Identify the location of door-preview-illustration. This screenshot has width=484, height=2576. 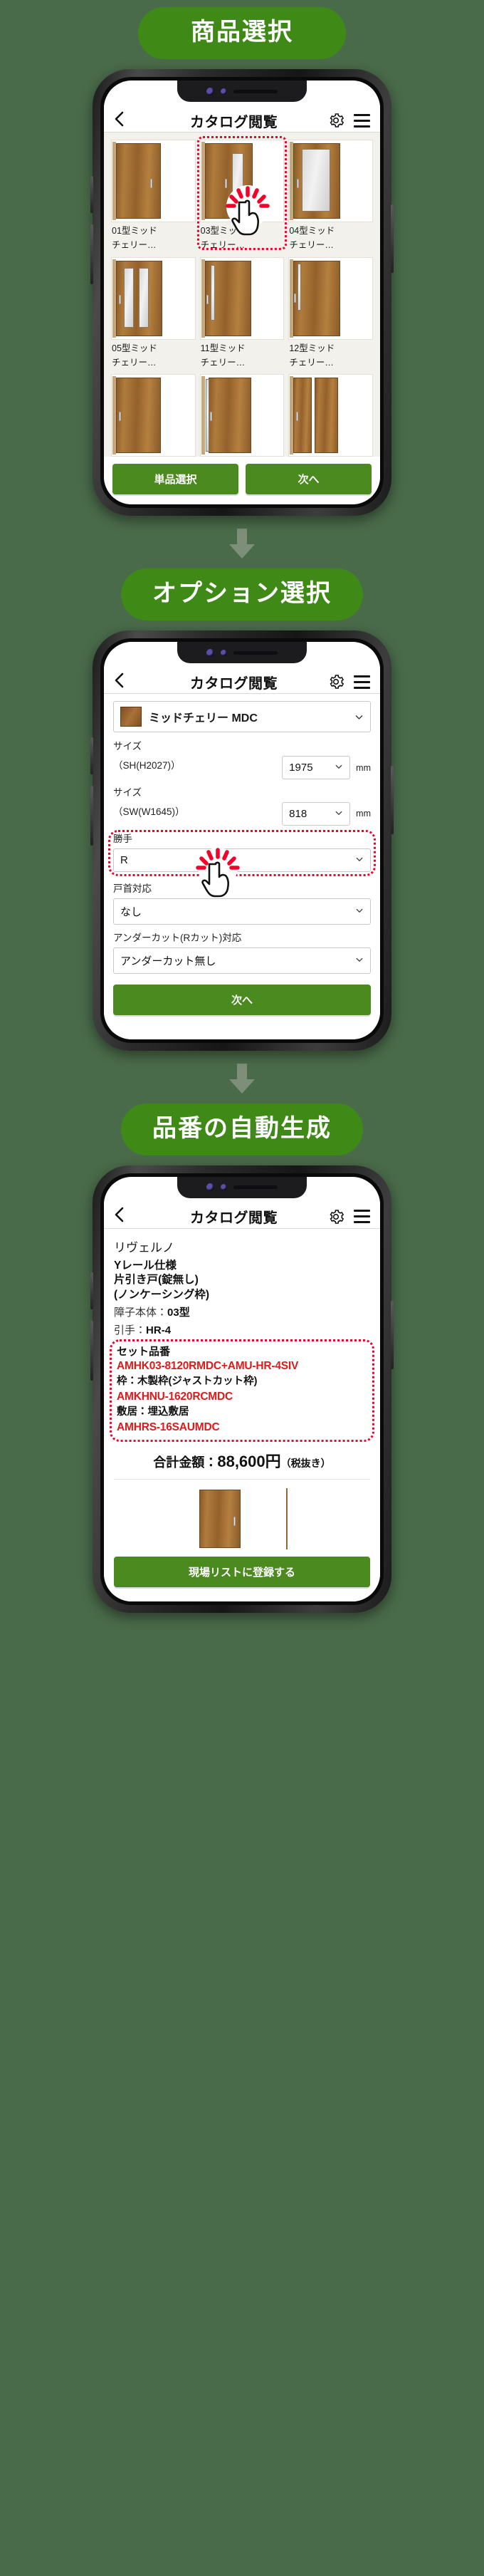
(242, 1518).